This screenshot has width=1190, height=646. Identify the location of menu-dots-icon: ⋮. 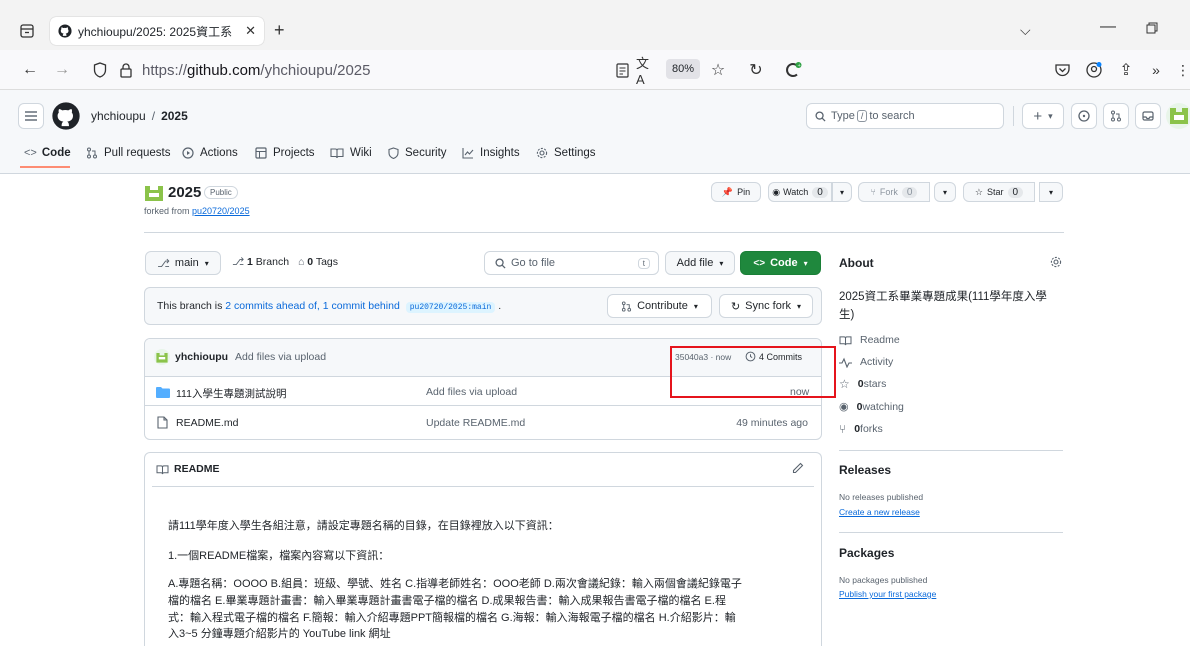
(1183, 70).